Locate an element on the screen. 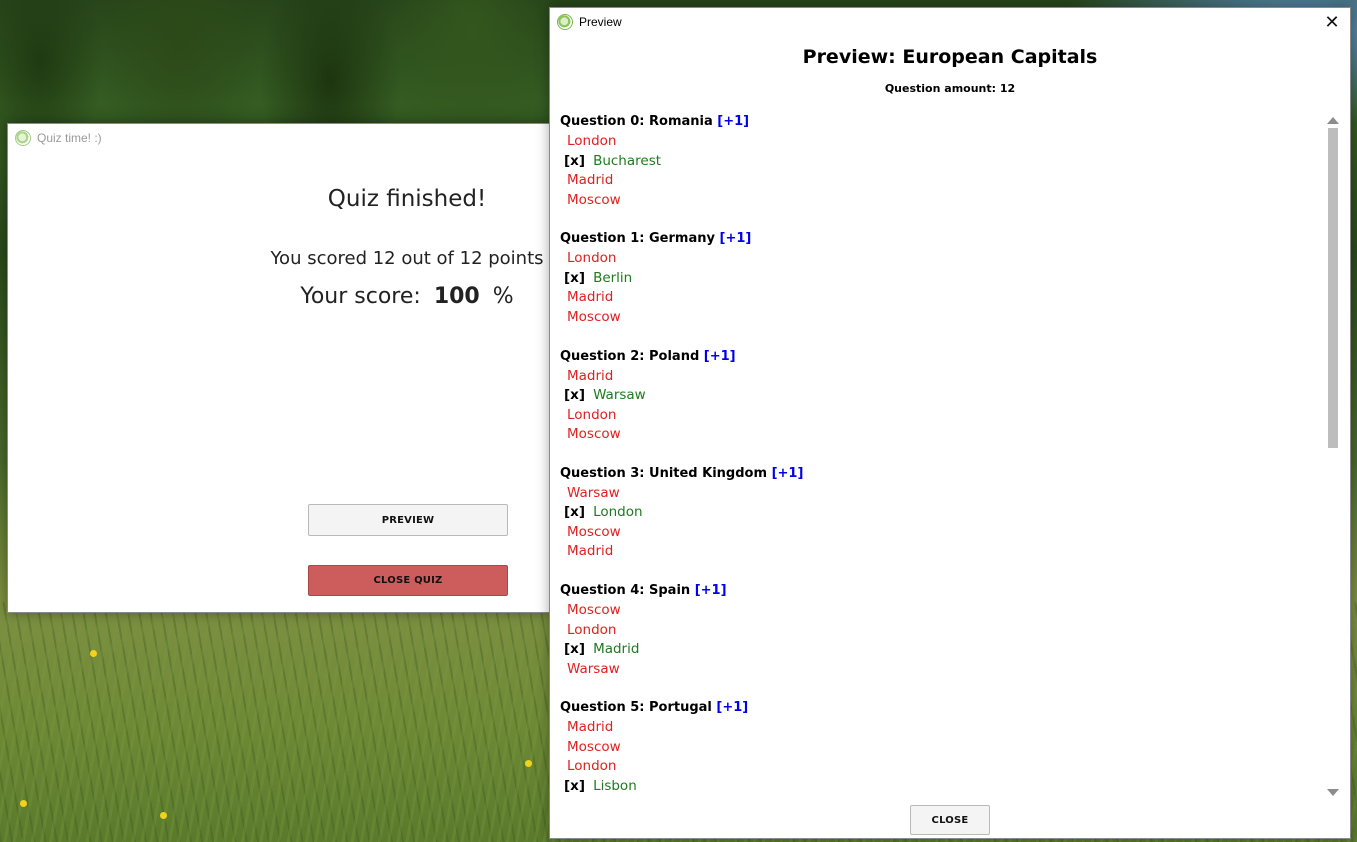 The height and width of the screenshot is (842, 1357). answer-correct: [x] Bucharest is located at coordinates (940, 162).